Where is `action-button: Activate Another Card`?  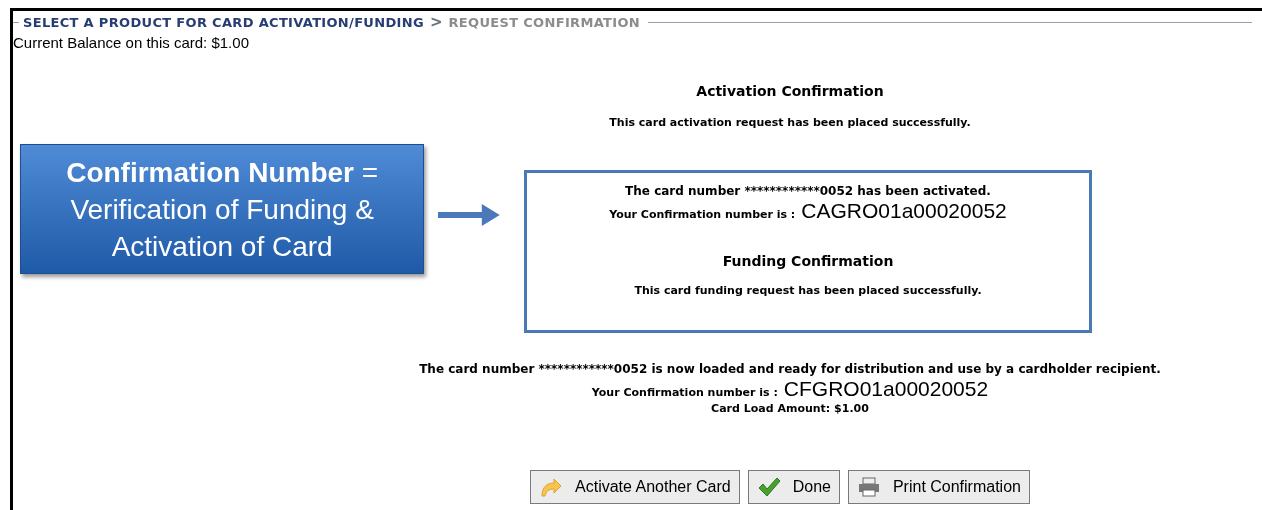 action-button: Activate Another Card is located at coordinates (635, 486).